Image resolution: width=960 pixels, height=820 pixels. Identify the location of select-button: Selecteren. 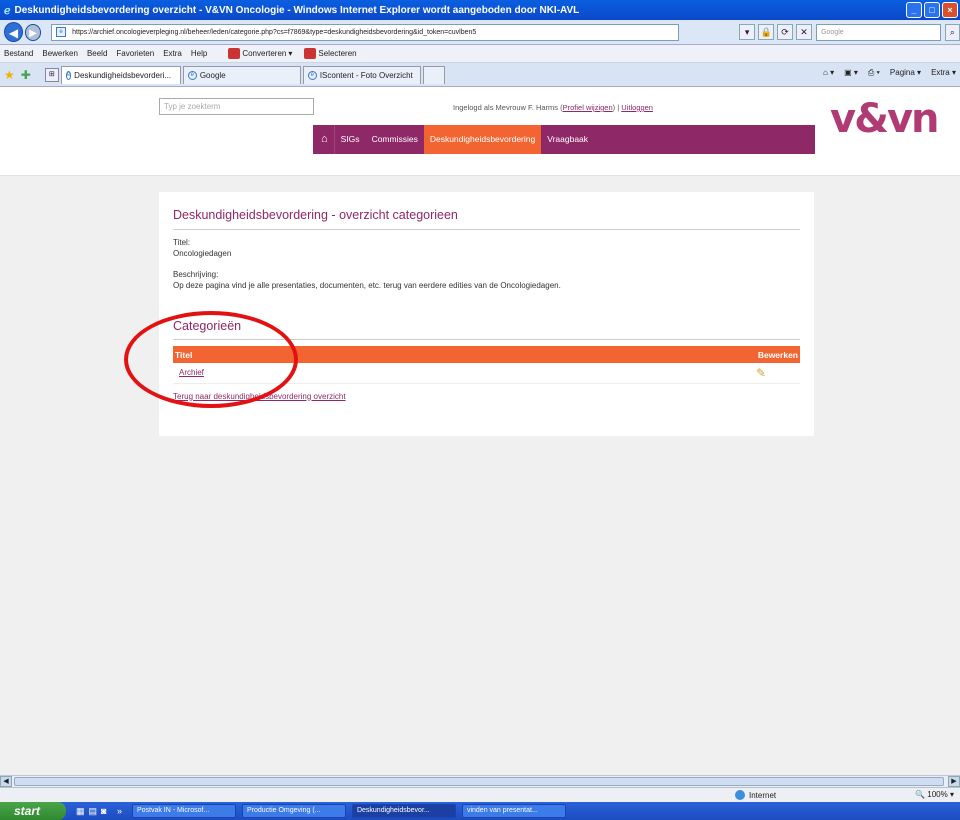
(330, 53).